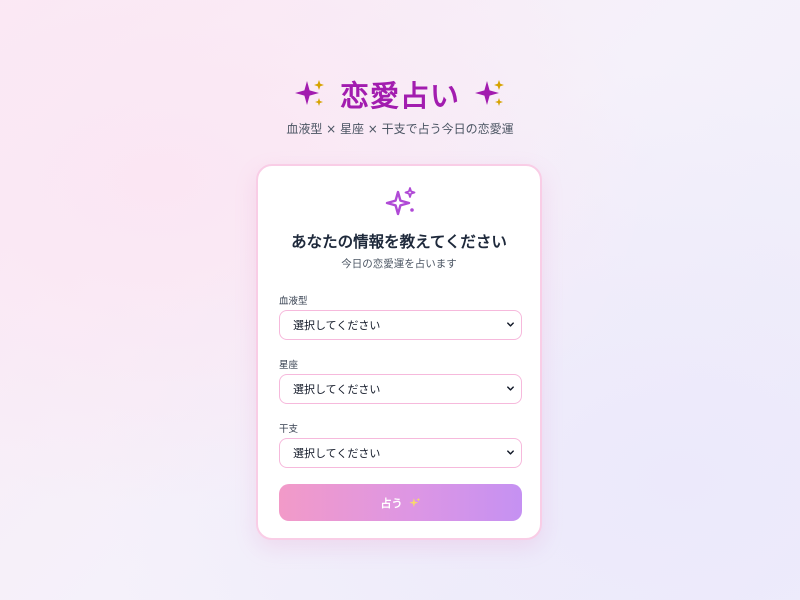 The image size is (800, 600). I want to click on eto-select: 選択してください, so click(400, 453).